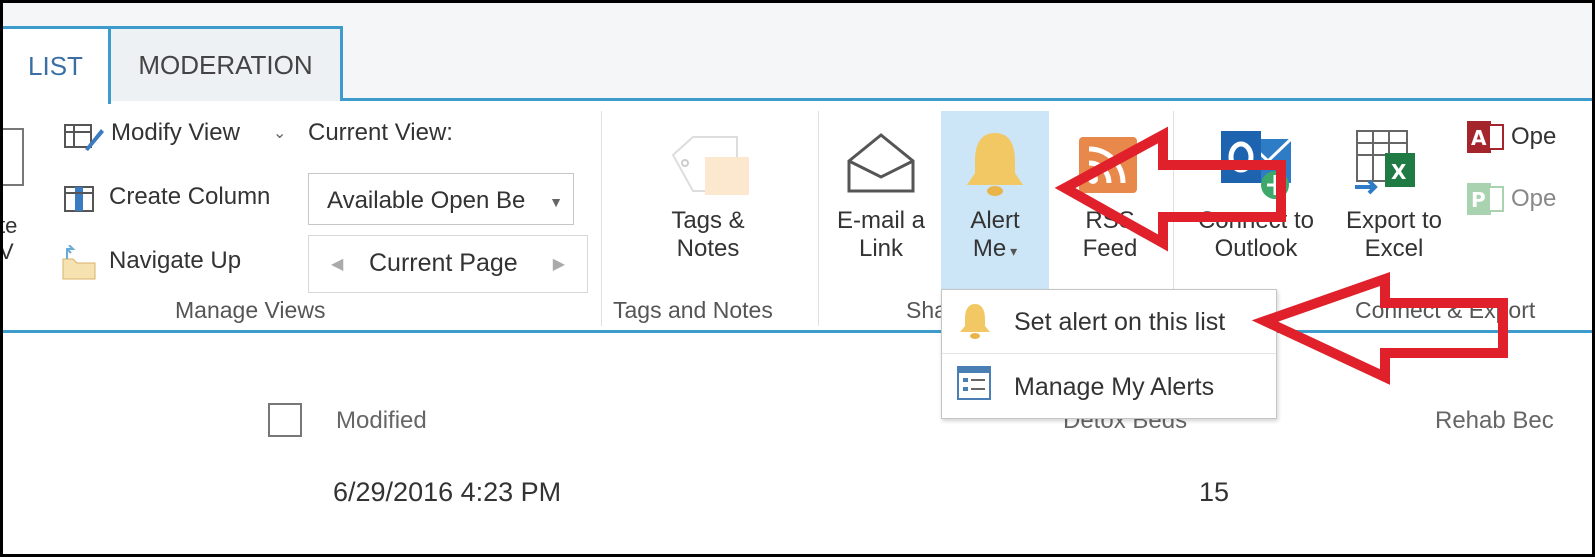 The image size is (1595, 557). I want to click on group-label-connect-export: Connect & Export, so click(1445, 310).